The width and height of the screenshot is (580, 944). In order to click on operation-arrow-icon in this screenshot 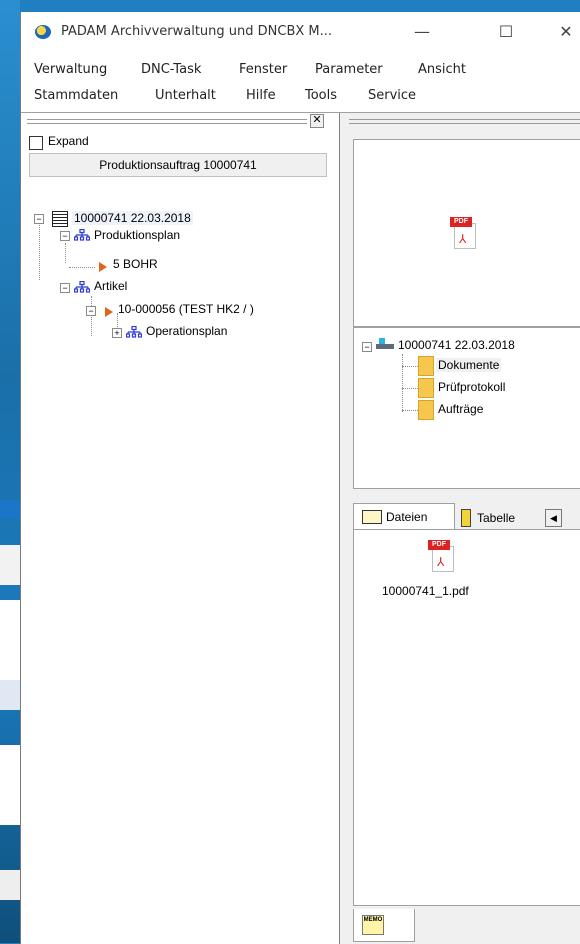, I will do `click(103, 267)`.